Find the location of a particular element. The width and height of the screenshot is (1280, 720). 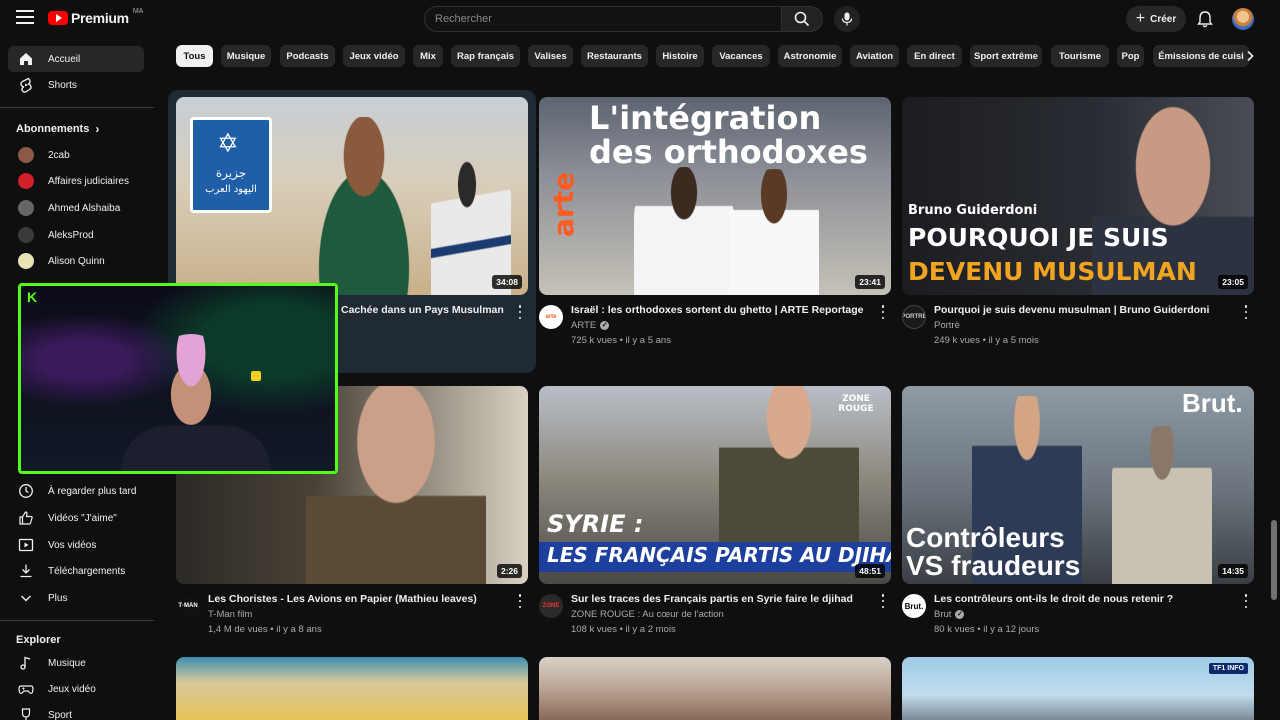

chip: Jeux vidéo is located at coordinates (374, 56).